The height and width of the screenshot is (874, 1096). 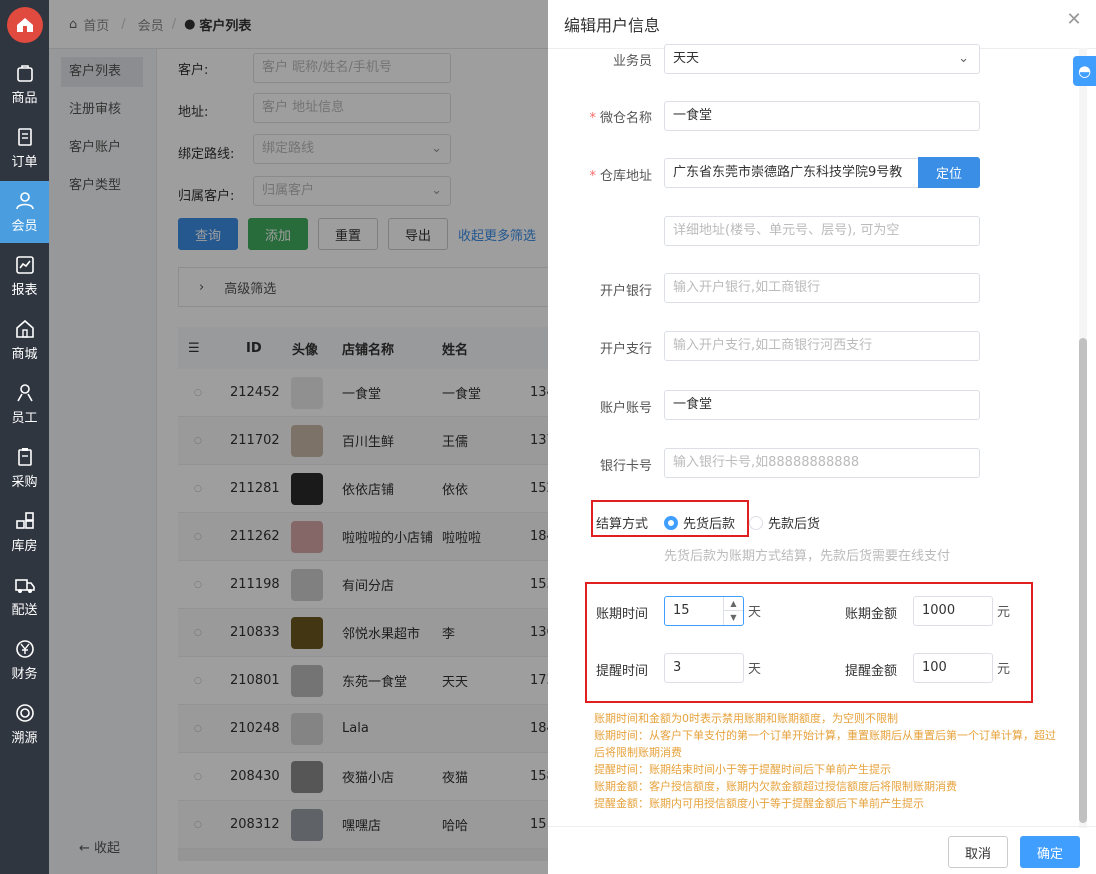 What do you see at coordinates (871, 614) in the screenshot?
I see `amount-label: 账期金额` at bounding box center [871, 614].